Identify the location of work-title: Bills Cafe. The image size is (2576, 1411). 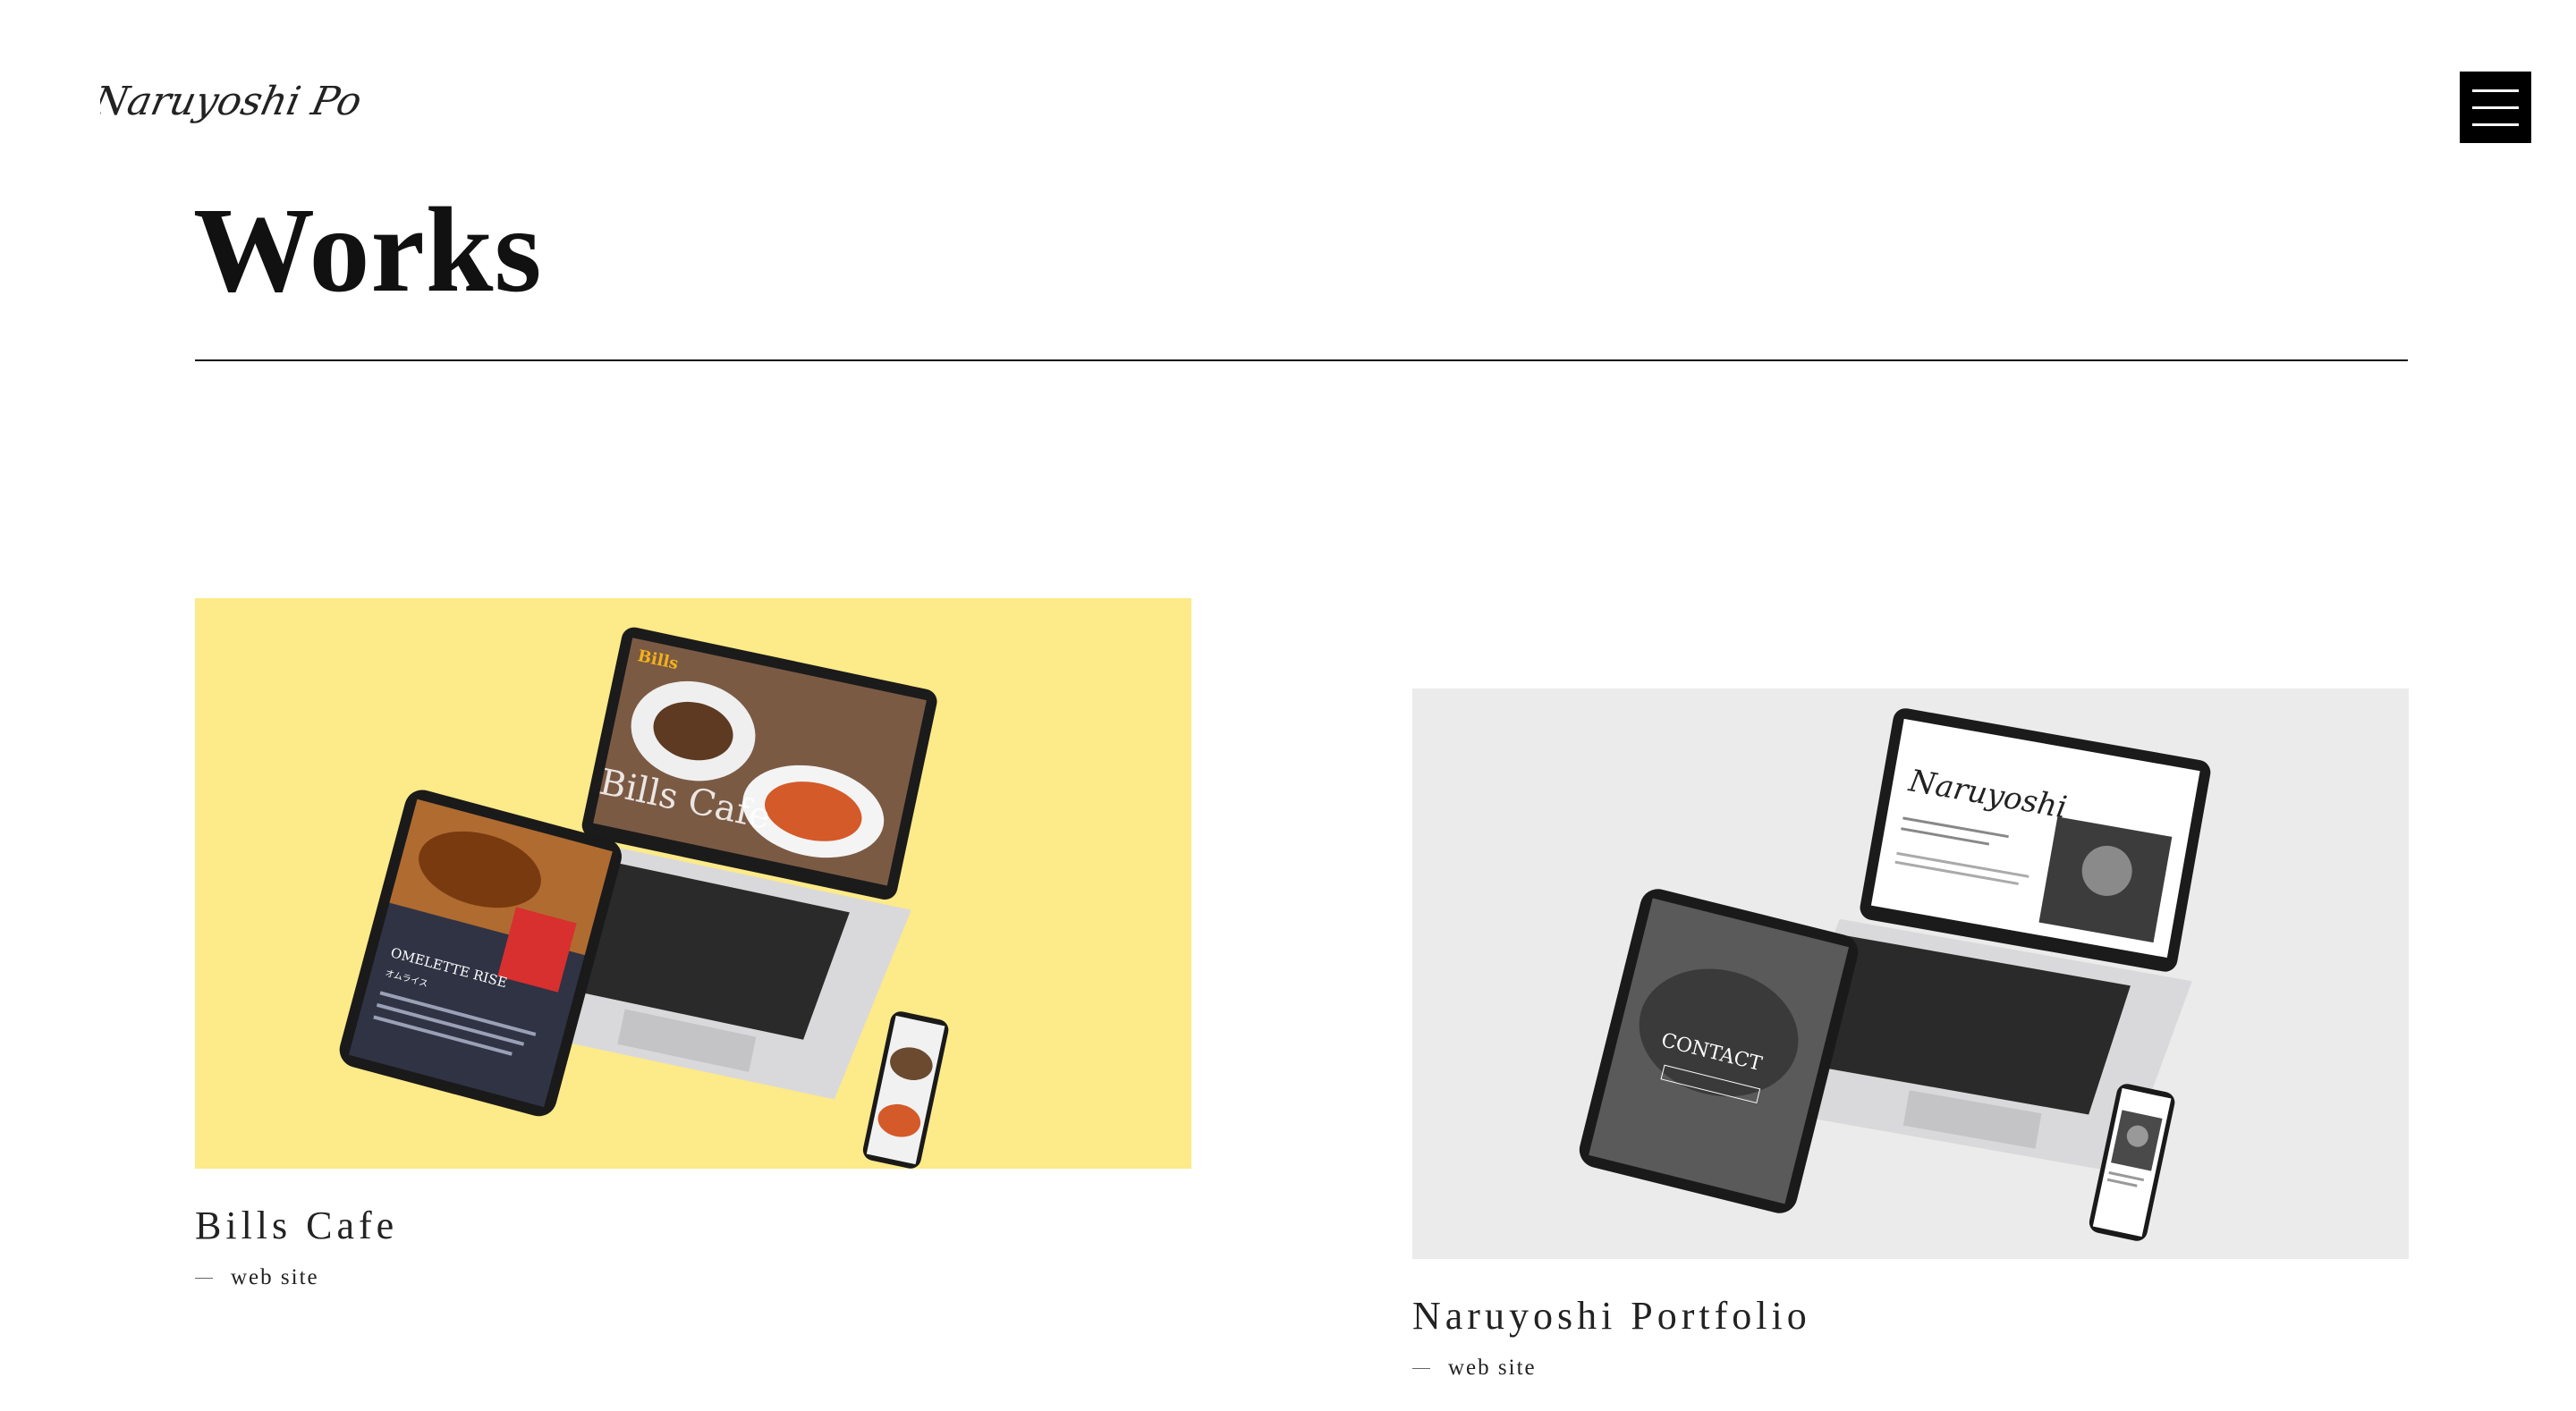
(693, 1226).